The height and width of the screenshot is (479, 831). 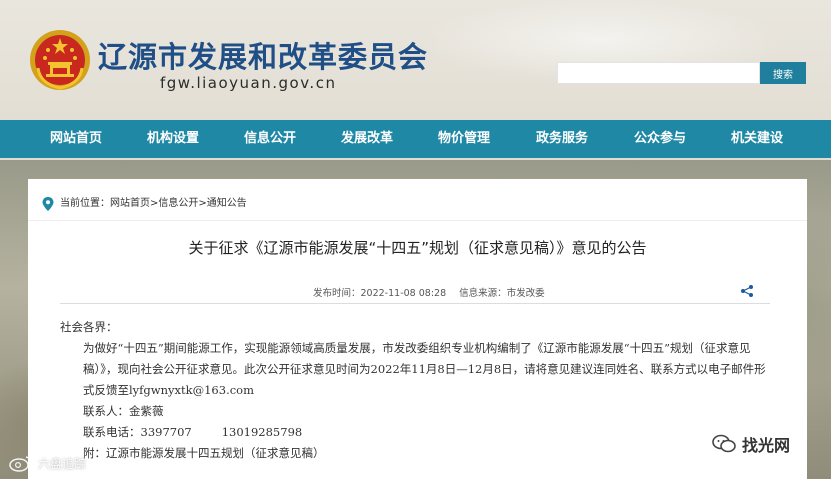 I want to click on contact-person: 联系人：金紫薇, so click(x=123, y=411).